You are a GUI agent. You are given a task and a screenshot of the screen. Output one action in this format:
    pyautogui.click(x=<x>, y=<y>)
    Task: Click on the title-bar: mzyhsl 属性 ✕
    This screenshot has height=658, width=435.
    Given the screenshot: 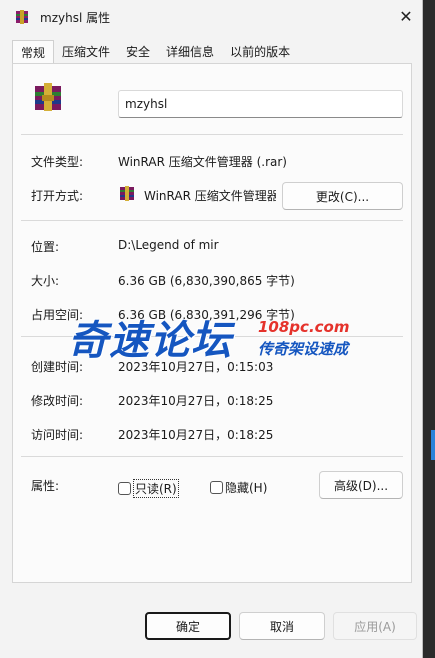 What is the action you would take?
    pyautogui.click(x=211, y=17)
    